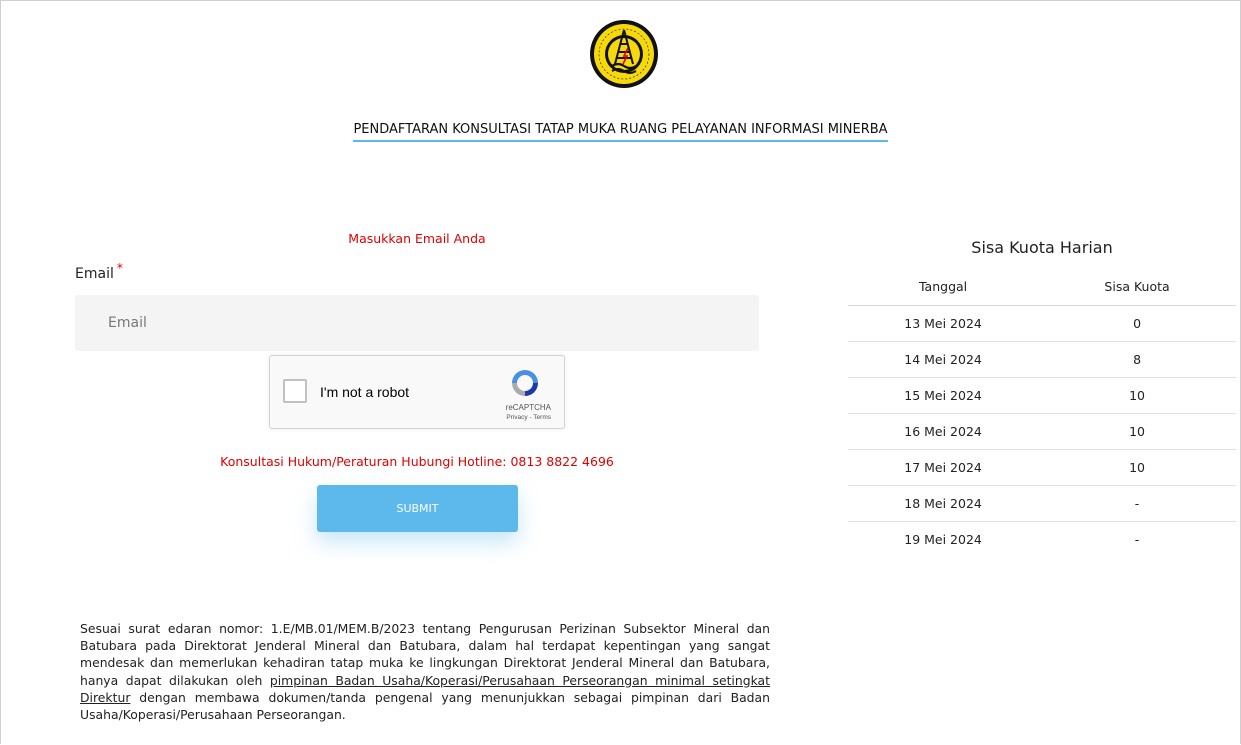  What do you see at coordinates (295, 391) in the screenshot?
I see `recaptcha-checkbox` at bounding box center [295, 391].